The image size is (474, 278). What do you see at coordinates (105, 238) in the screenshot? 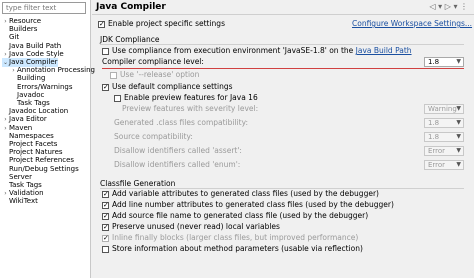
I see `cf-inline-checkbox` at bounding box center [105, 238].